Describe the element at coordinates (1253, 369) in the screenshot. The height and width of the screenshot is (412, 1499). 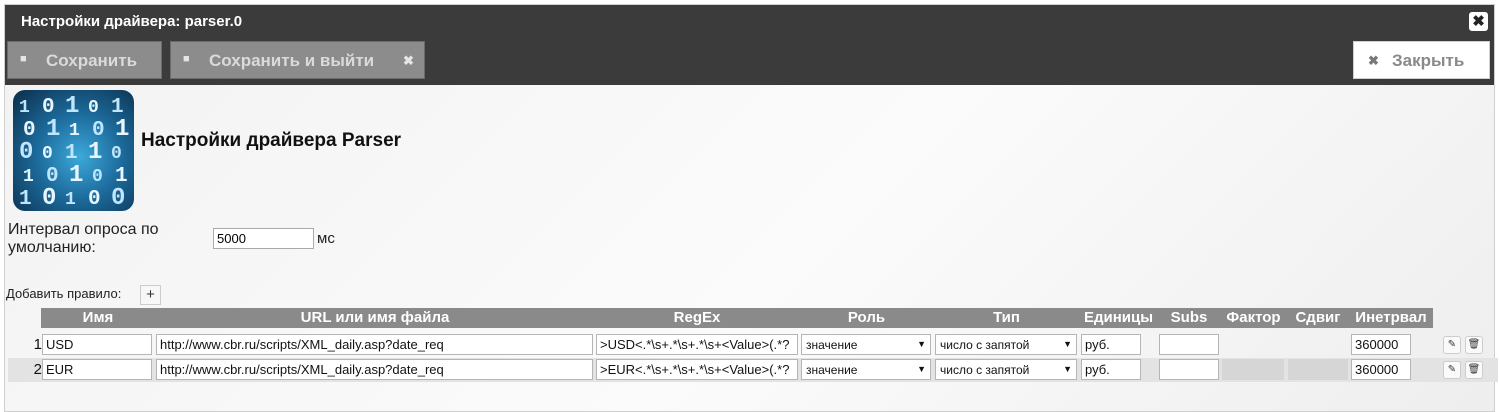
I see `factor-cell` at that location.